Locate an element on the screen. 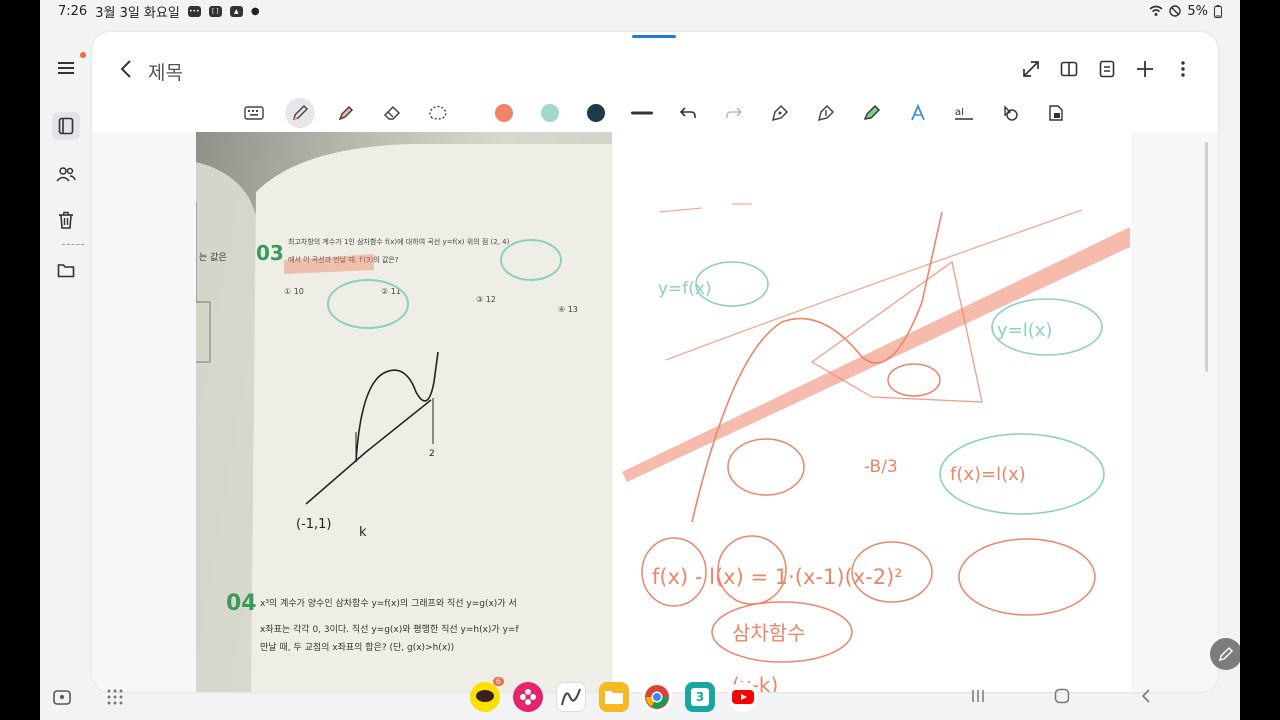 The width and height of the screenshot is (1280, 720). text-convert-icon: aI is located at coordinates (964, 113).